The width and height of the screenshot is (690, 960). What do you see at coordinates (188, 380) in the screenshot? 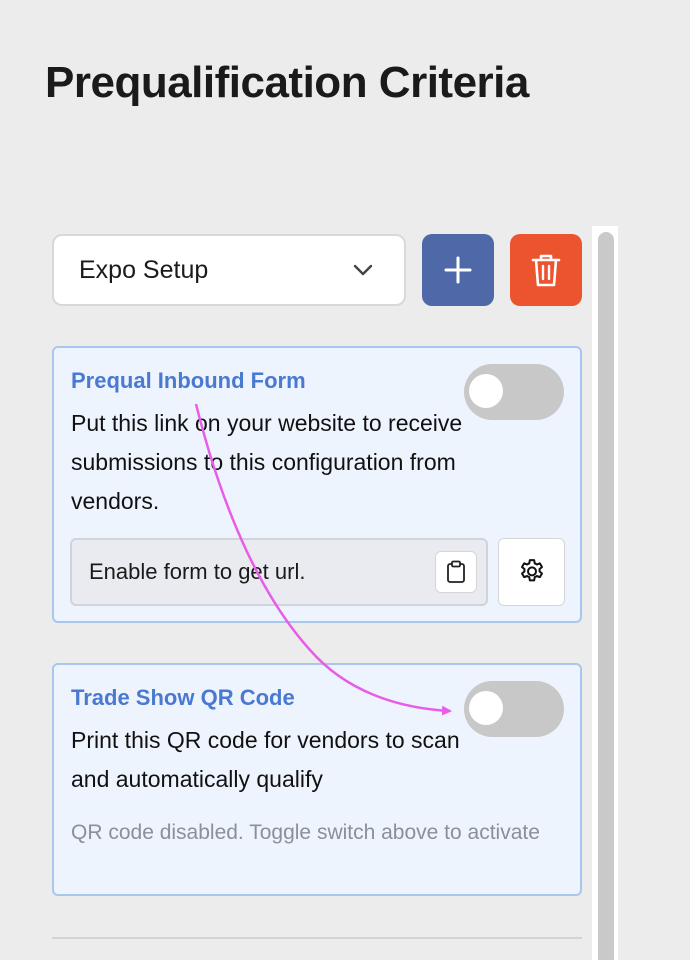
I see `prequal-inbound-form-title: Prequal Inbound Form` at bounding box center [188, 380].